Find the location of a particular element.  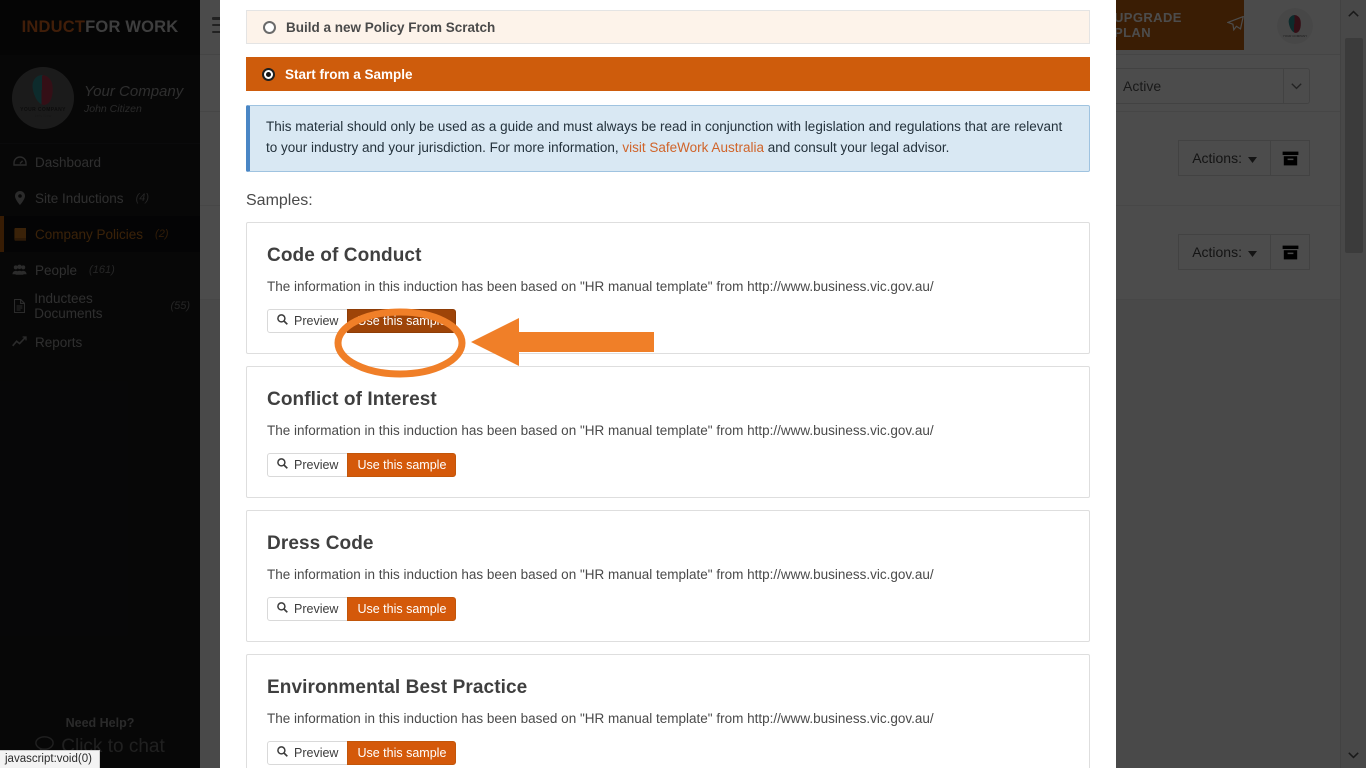

sample-title: Dress Code is located at coordinates (320, 543).